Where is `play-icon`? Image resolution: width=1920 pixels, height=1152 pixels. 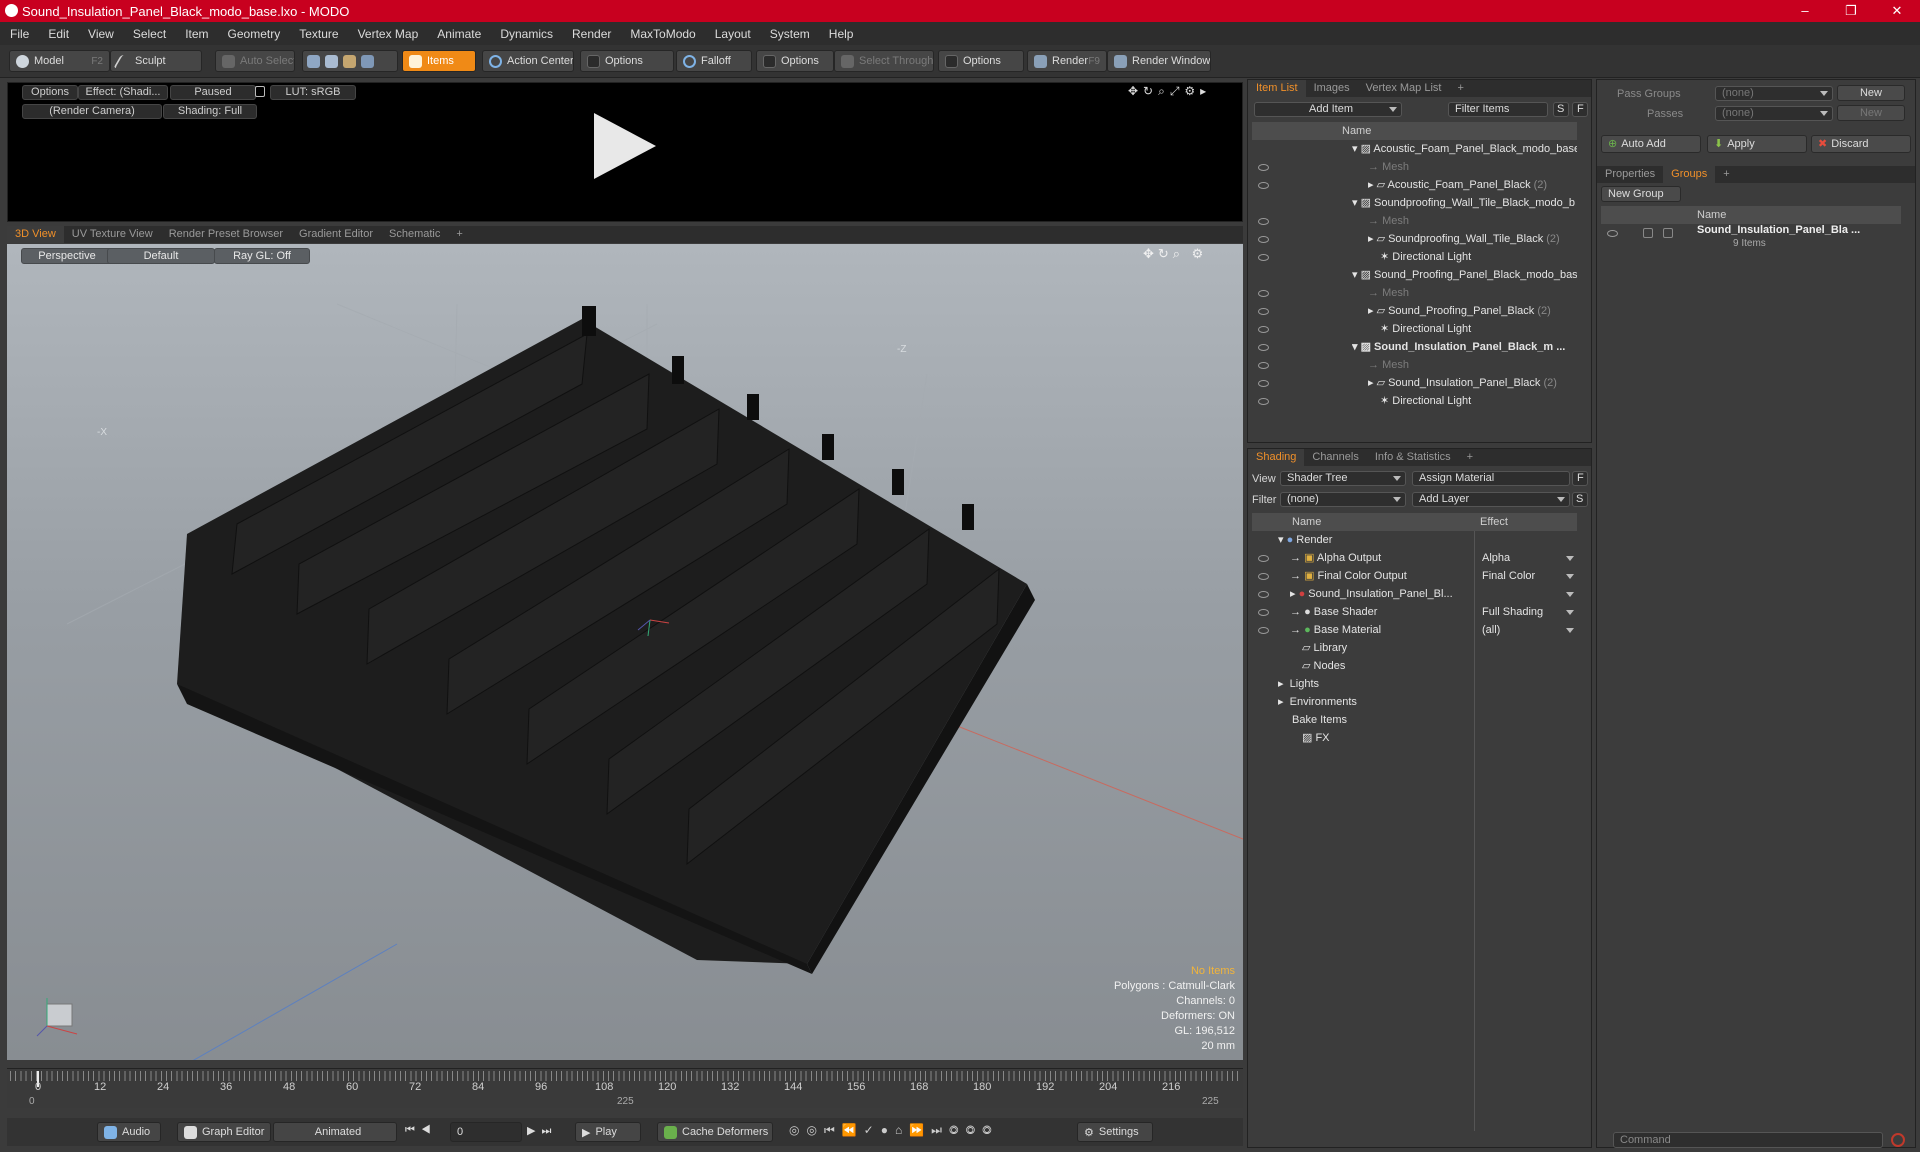
play-icon is located at coordinates (625, 146).